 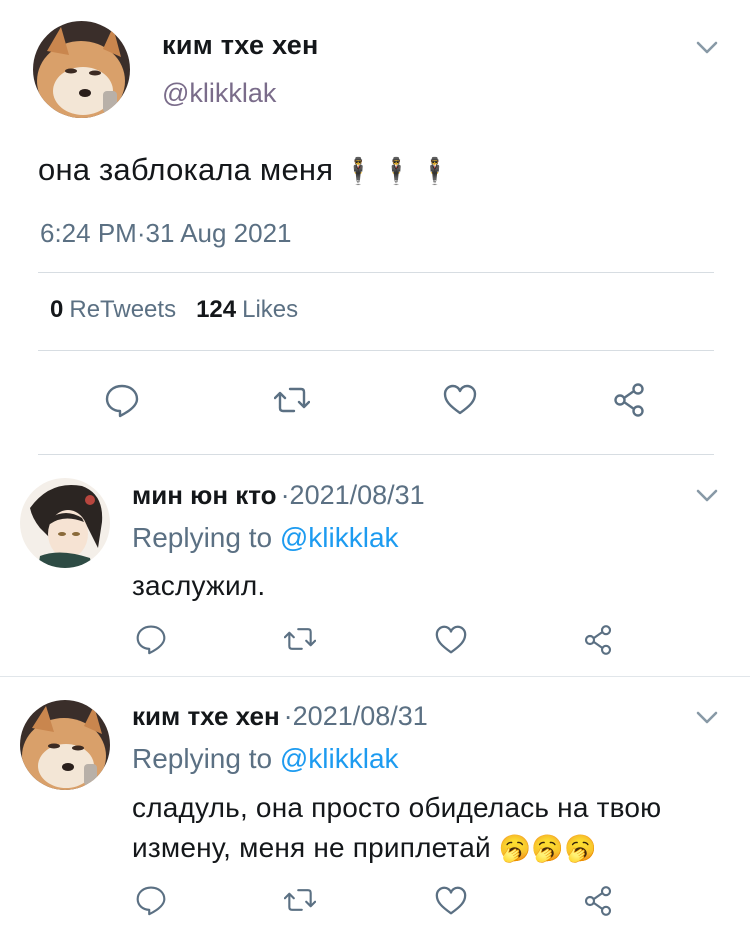 What do you see at coordinates (184, 310) in the screenshot?
I see `tweet-stats: 0 ReTweets 124 Likes` at bounding box center [184, 310].